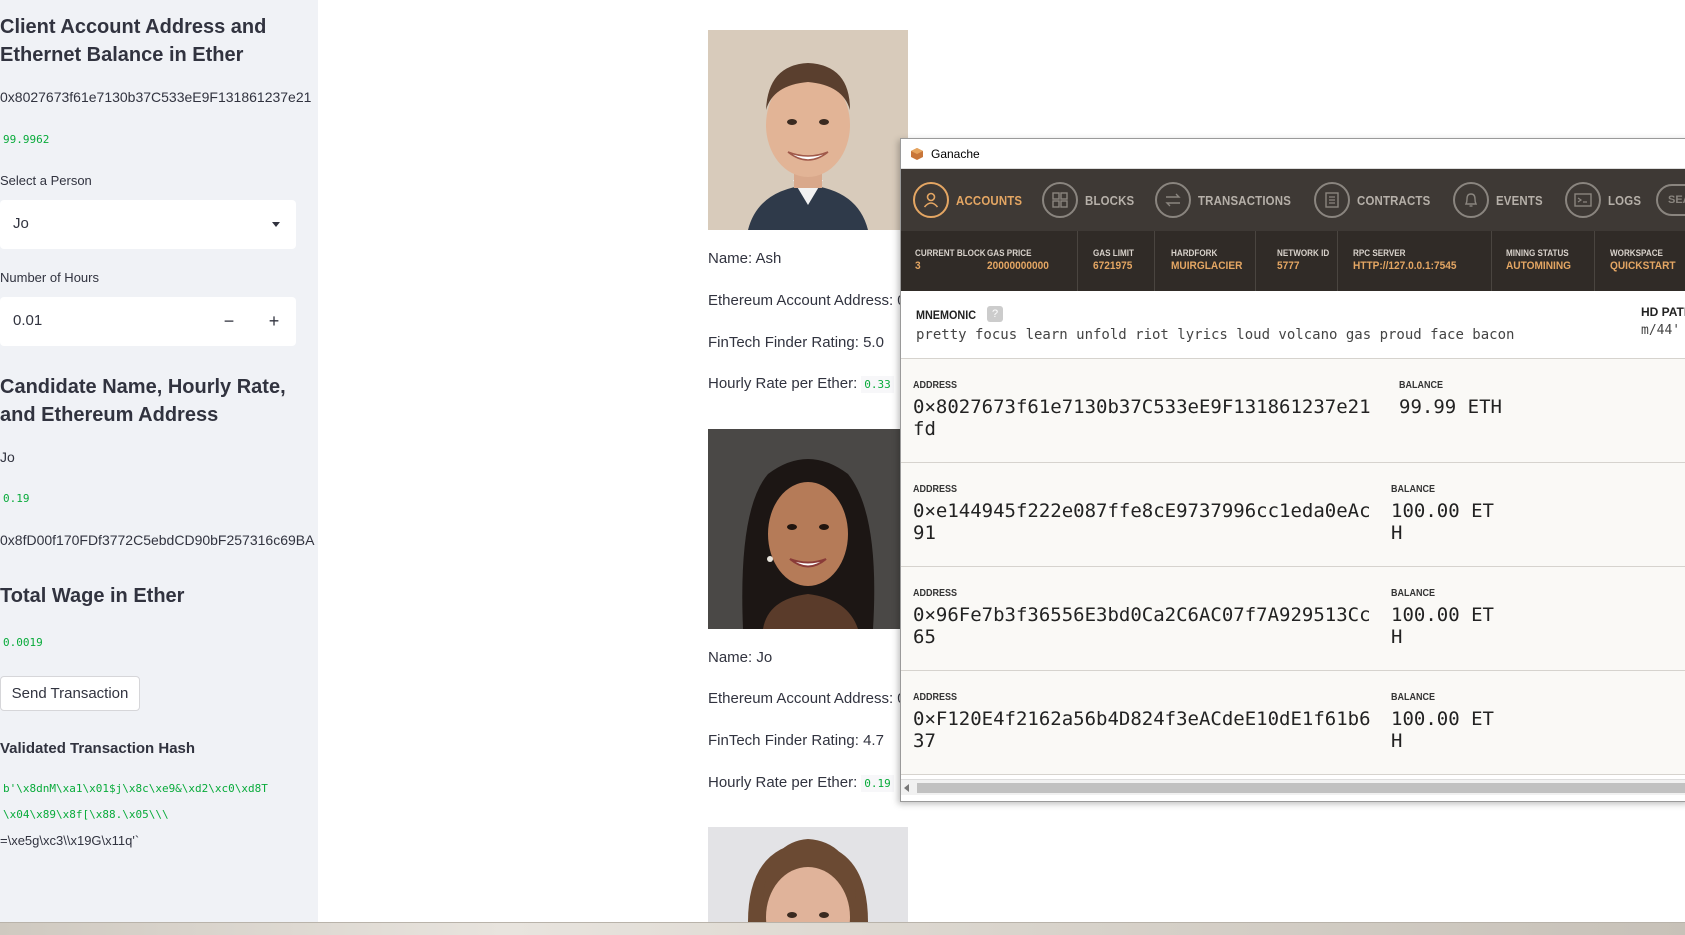 The width and height of the screenshot is (1685, 935). Describe the element at coordinates (23, 642) in the screenshot. I see `wage-value: 0.0019` at that location.